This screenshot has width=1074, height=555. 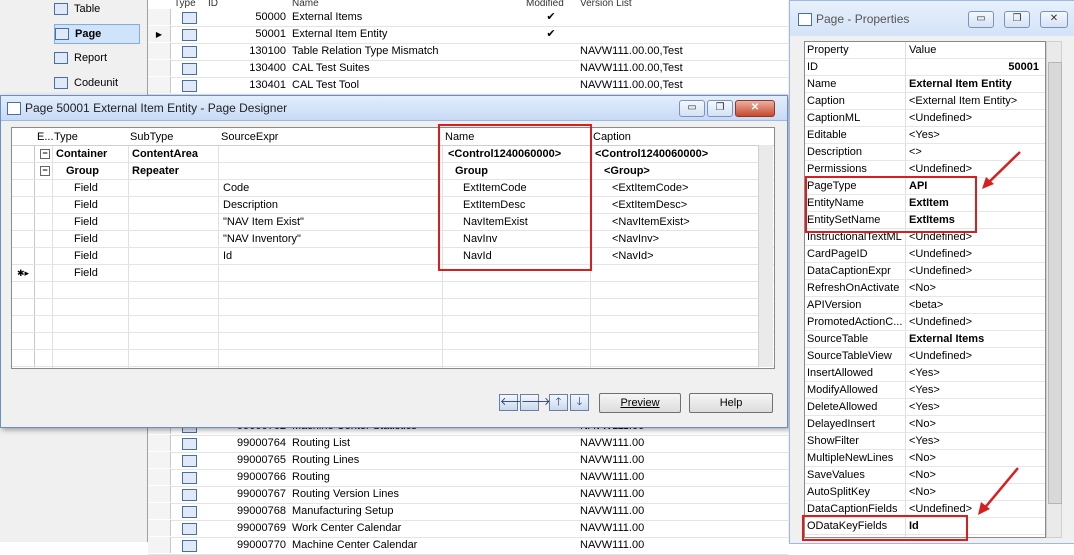 What do you see at coordinates (579, 402) in the screenshot?
I see `move-down-button: 🡓` at bounding box center [579, 402].